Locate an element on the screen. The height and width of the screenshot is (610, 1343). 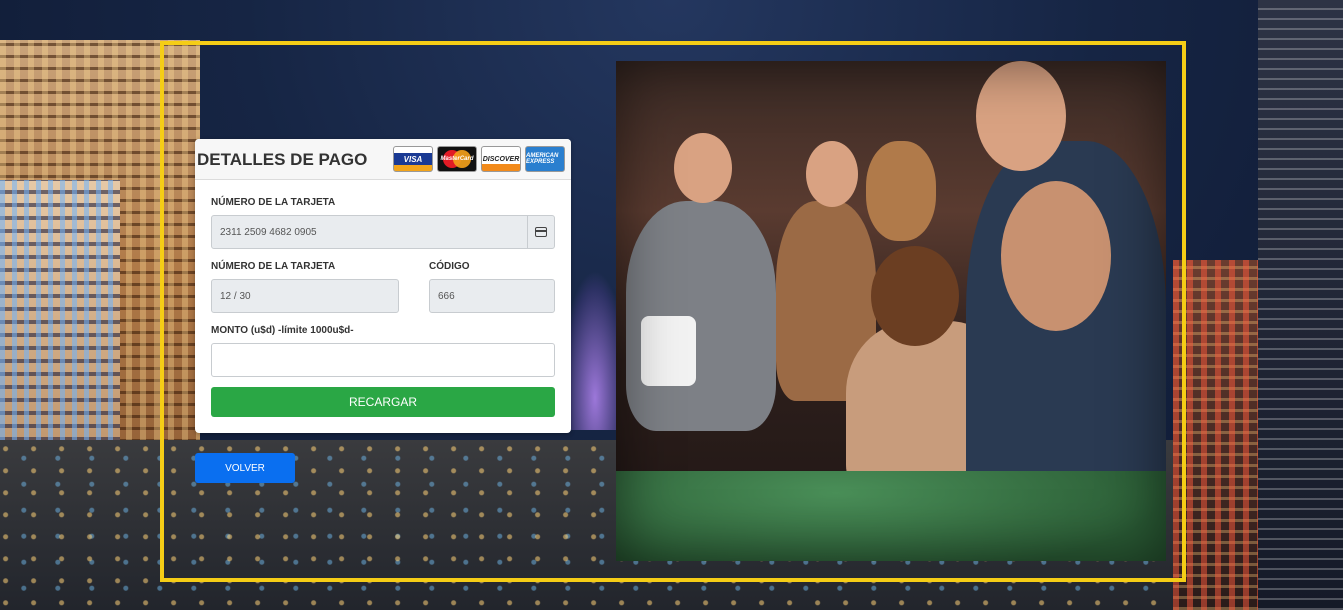
amount-input is located at coordinates (383, 360).